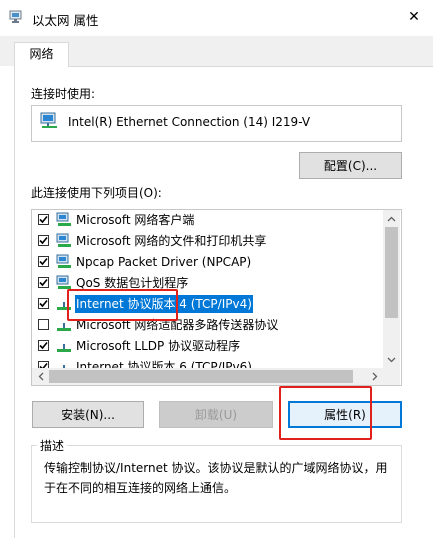 Image resolution: width=433 pixels, height=538 pixels. What do you see at coordinates (171, 241) in the screenshot?
I see `item-label: Microsoft 网络的文件和打印机共享` at bounding box center [171, 241].